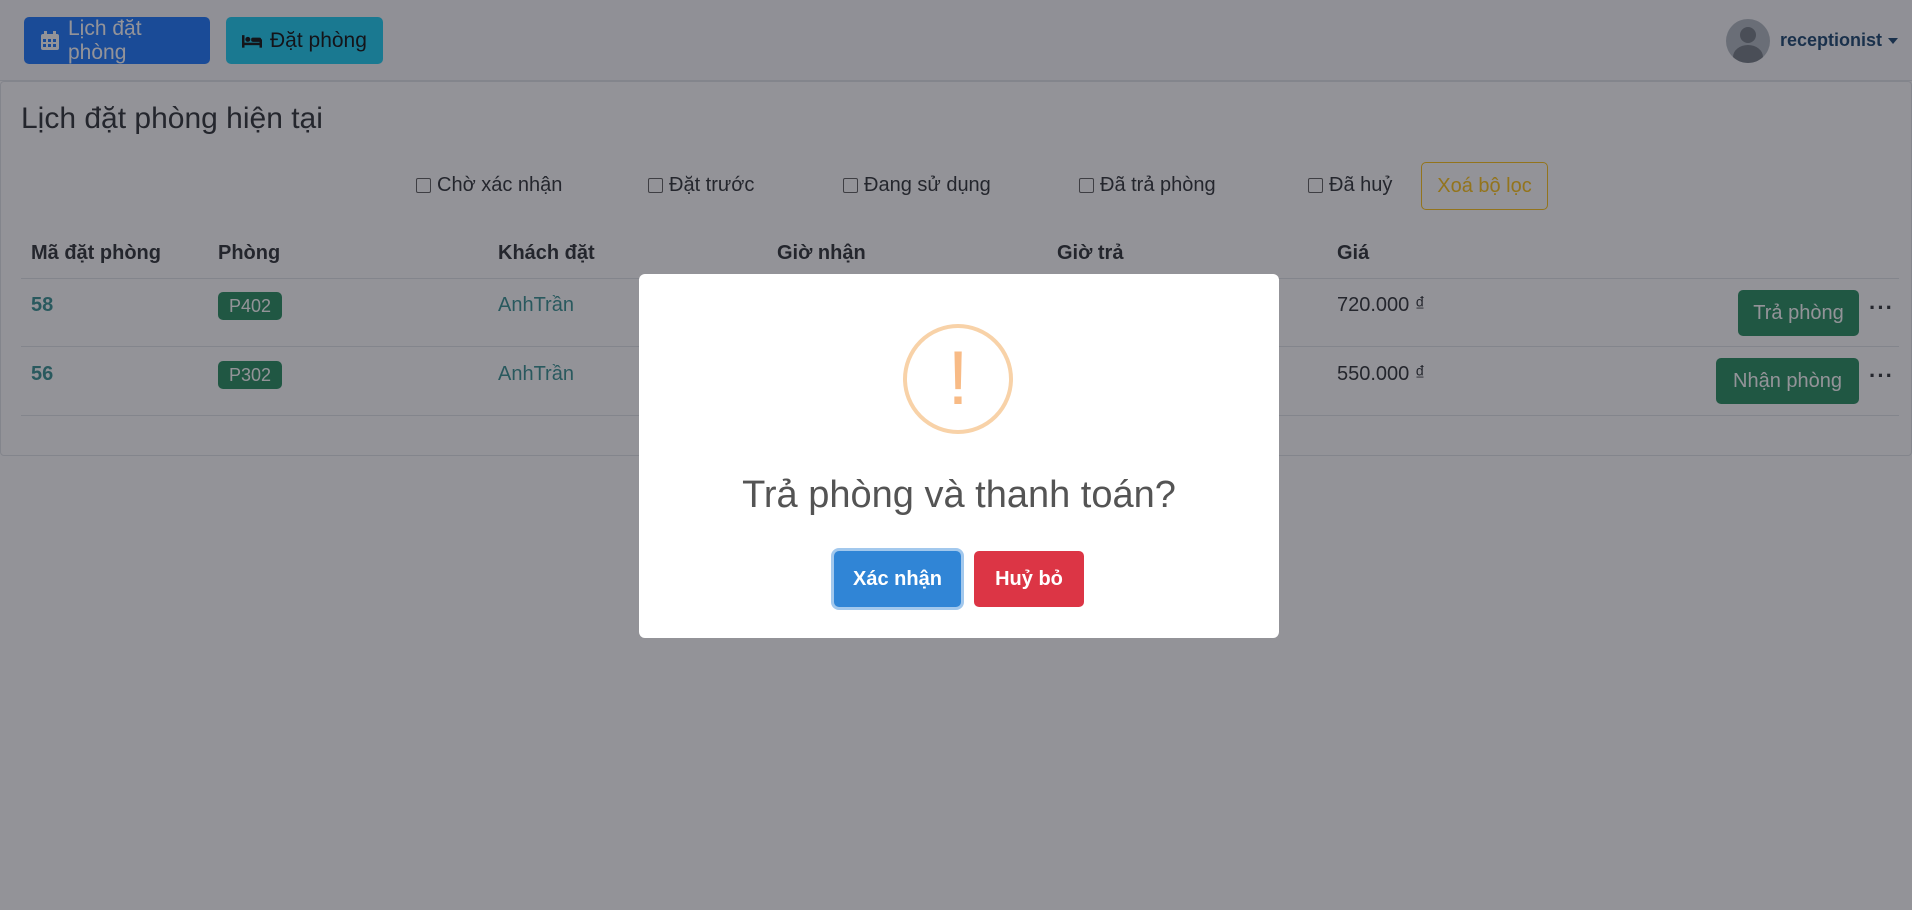  I want to click on cancel-button: Huỷ bỏ, so click(1029, 579).